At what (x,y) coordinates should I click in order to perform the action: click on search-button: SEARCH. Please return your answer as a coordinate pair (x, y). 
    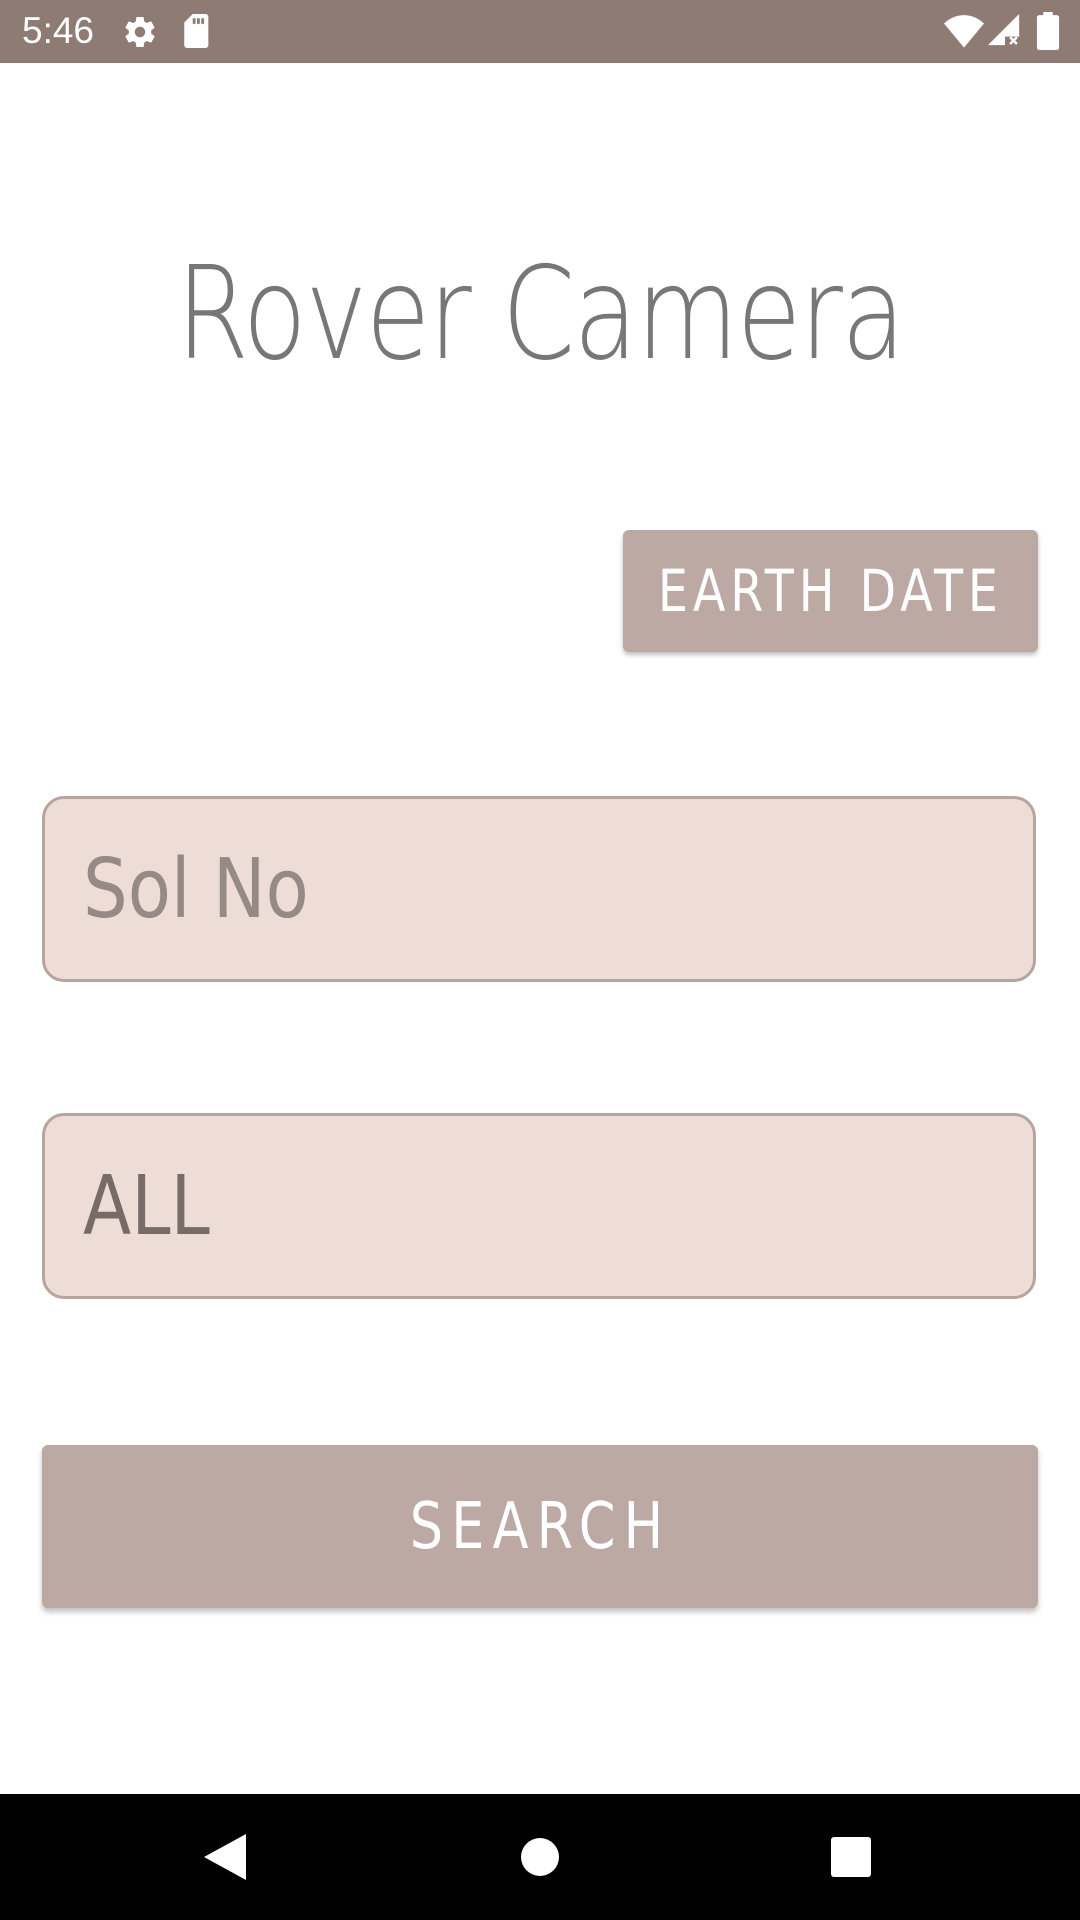
    Looking at the image, I should click on (540, 1526).